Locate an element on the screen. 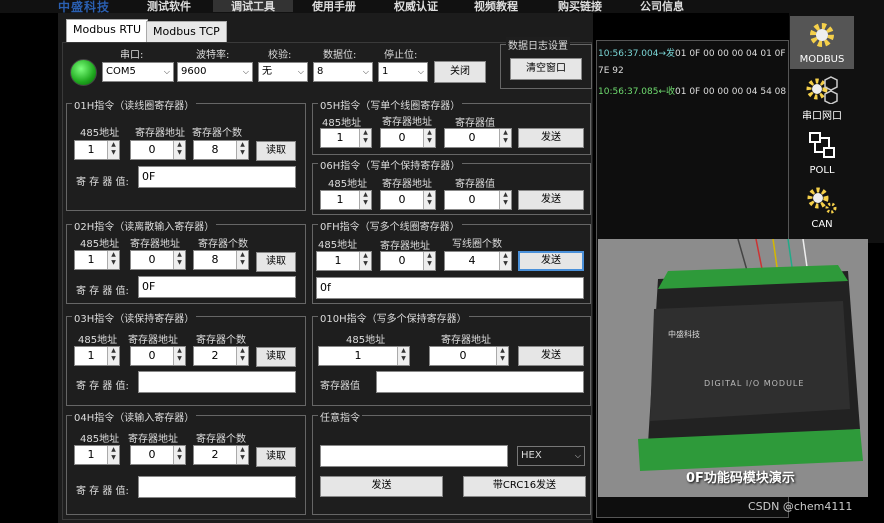 This screenshot has height=523, width=884. f0f-send-button: 发送 is located at coordinates (551, 261).